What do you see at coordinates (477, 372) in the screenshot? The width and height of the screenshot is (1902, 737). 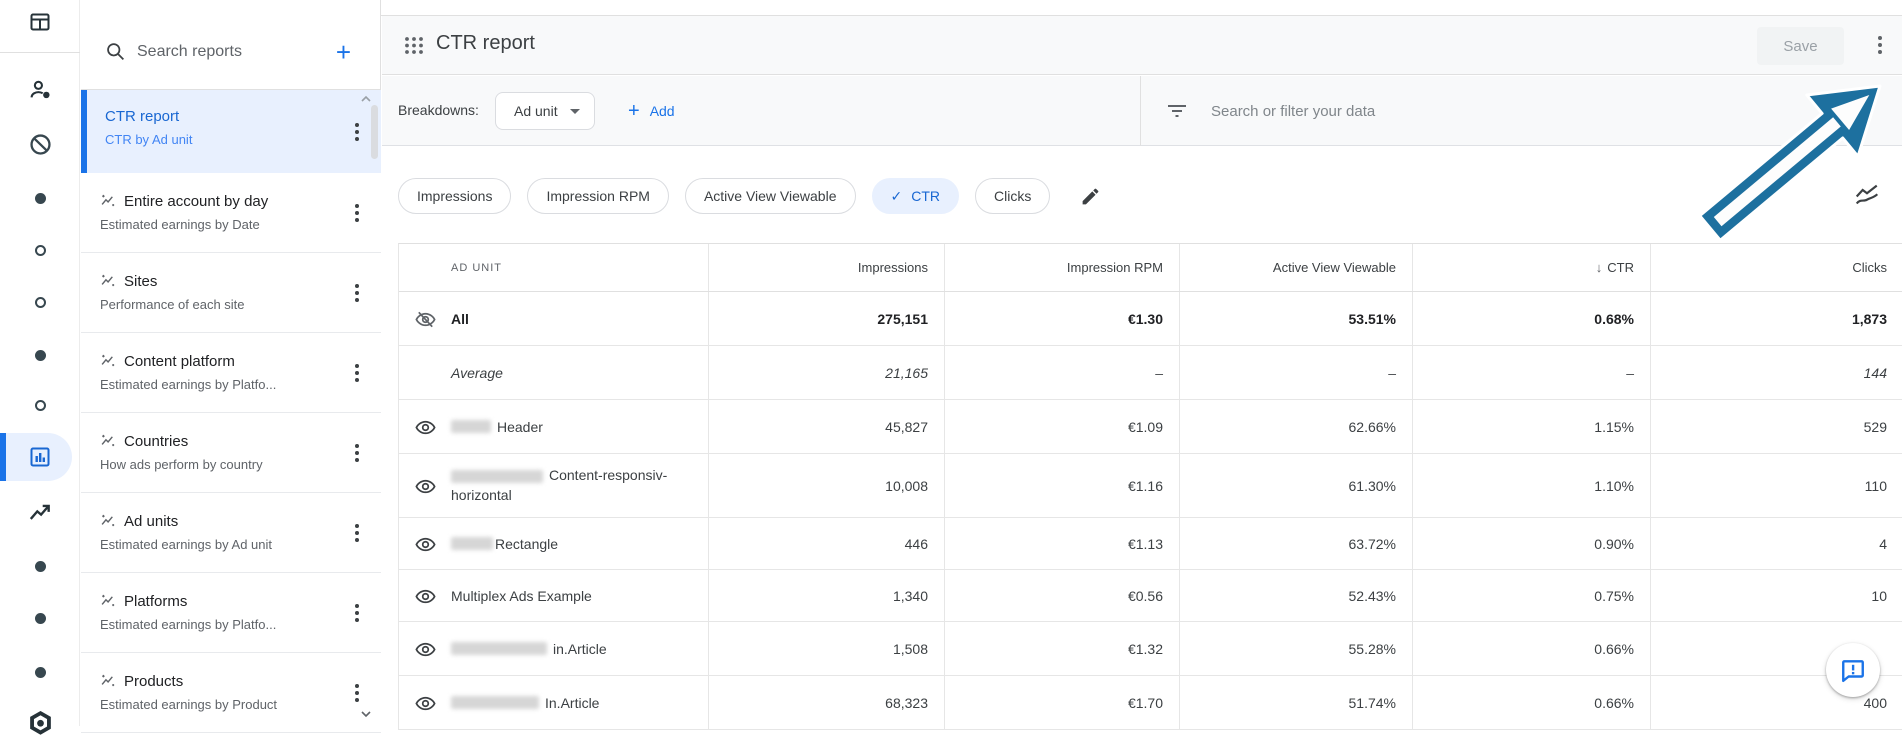 I see `row-label: Average` at bounding box center [477, 372].